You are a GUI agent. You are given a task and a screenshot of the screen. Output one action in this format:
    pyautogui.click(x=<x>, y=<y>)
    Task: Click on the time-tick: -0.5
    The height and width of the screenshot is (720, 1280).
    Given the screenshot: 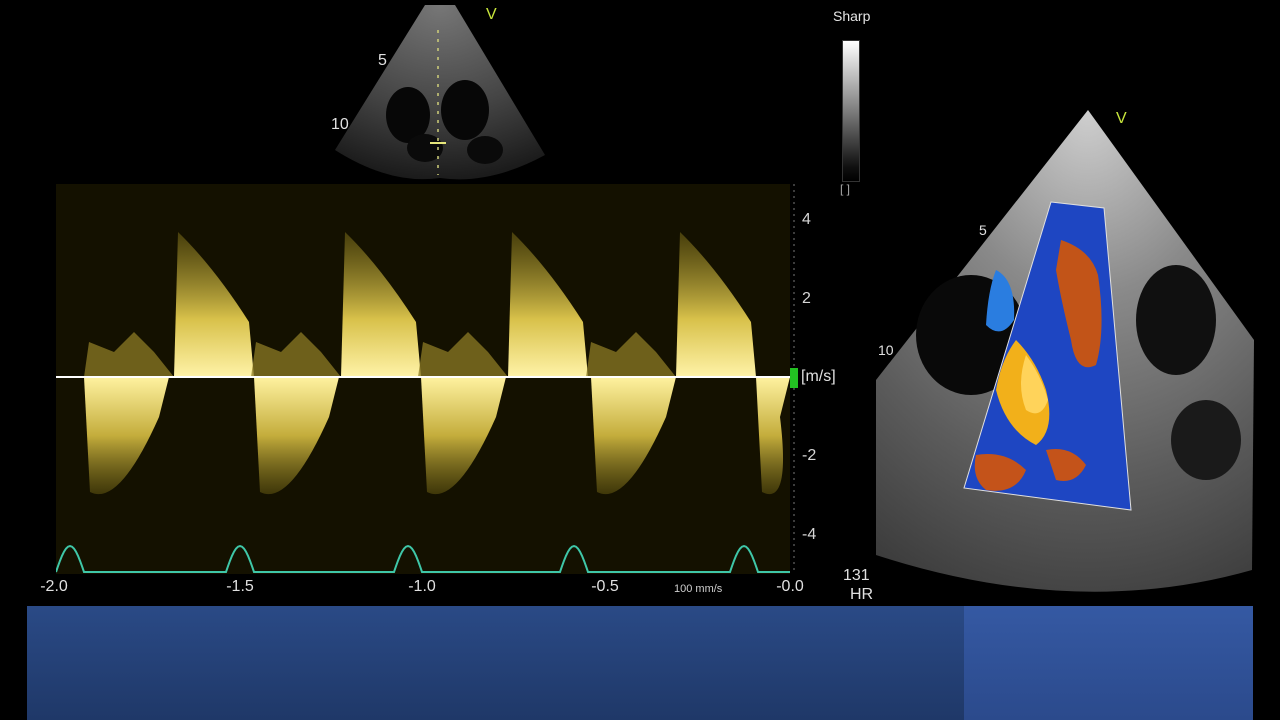 What is the action you would take?
    pyautogui.click(x=605, y=586)
    